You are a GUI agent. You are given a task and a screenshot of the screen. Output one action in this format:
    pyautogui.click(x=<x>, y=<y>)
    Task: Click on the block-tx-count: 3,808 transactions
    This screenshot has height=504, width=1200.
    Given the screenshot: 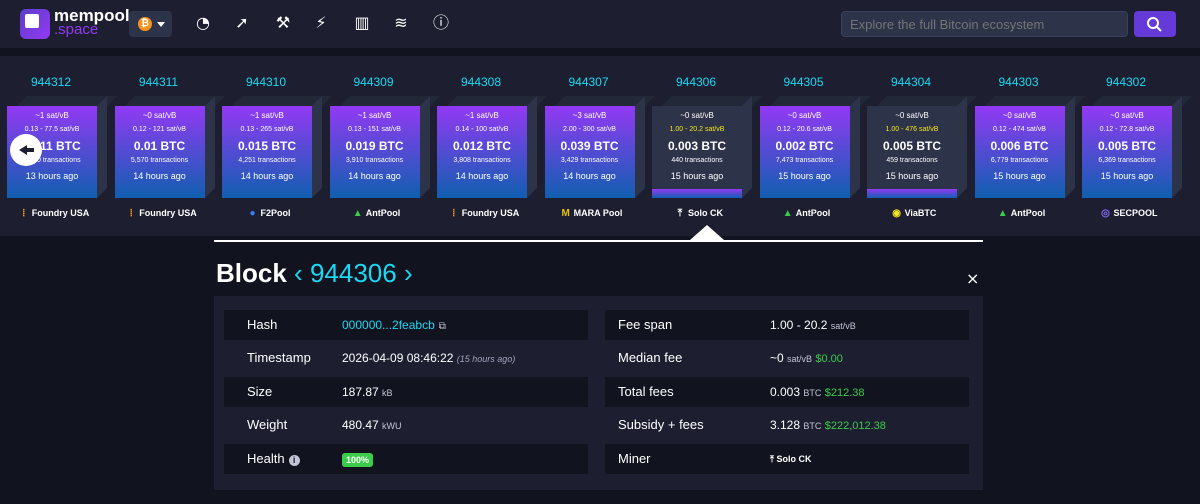 What is the action you would take?
    pyautogui.click(x=482, y=160)
    